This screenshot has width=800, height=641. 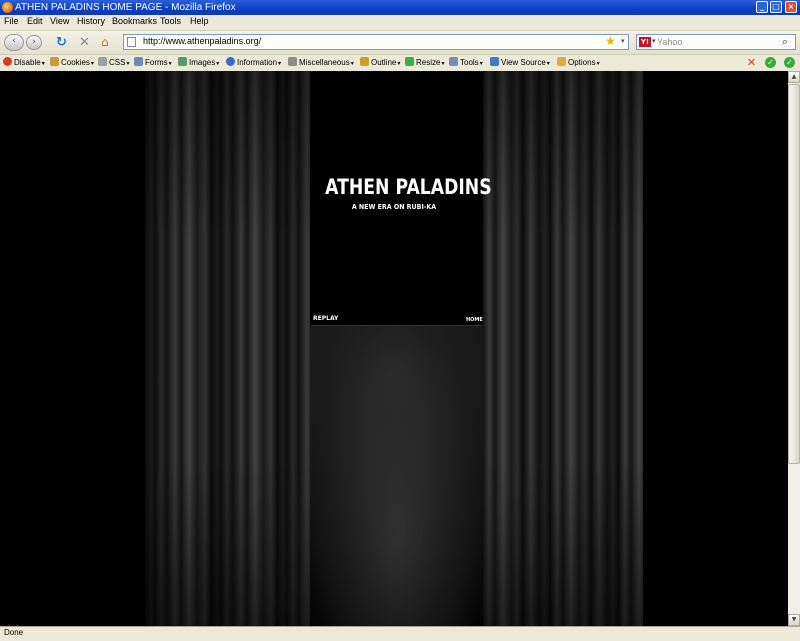 What do you see at coordinates (582, 62) in the screenshot?
I see `dev-options-label: Options` at bounding box center [582, 62].